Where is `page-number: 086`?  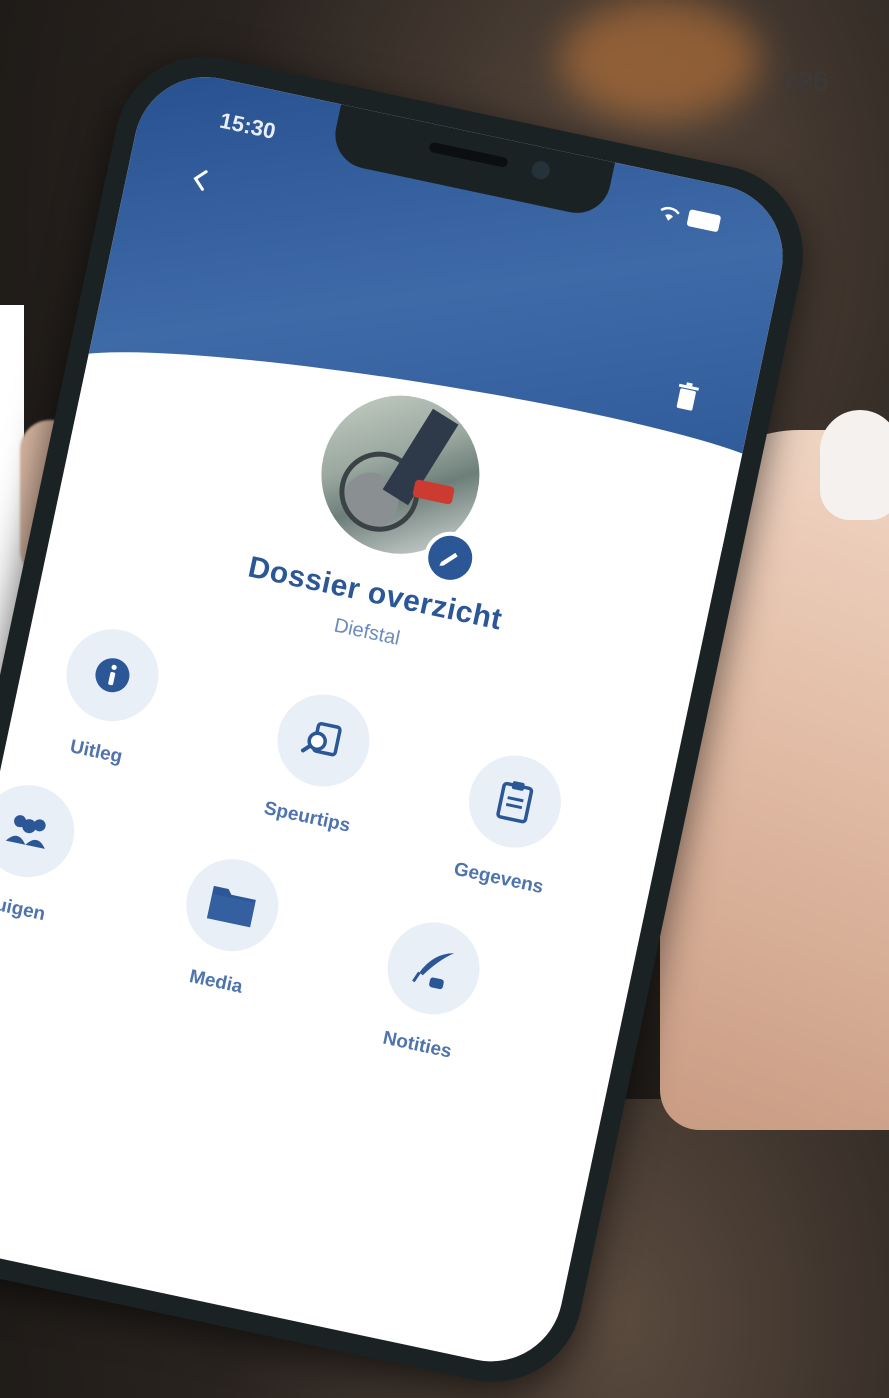
page-number: 086 is located at coordinates (805, 81).